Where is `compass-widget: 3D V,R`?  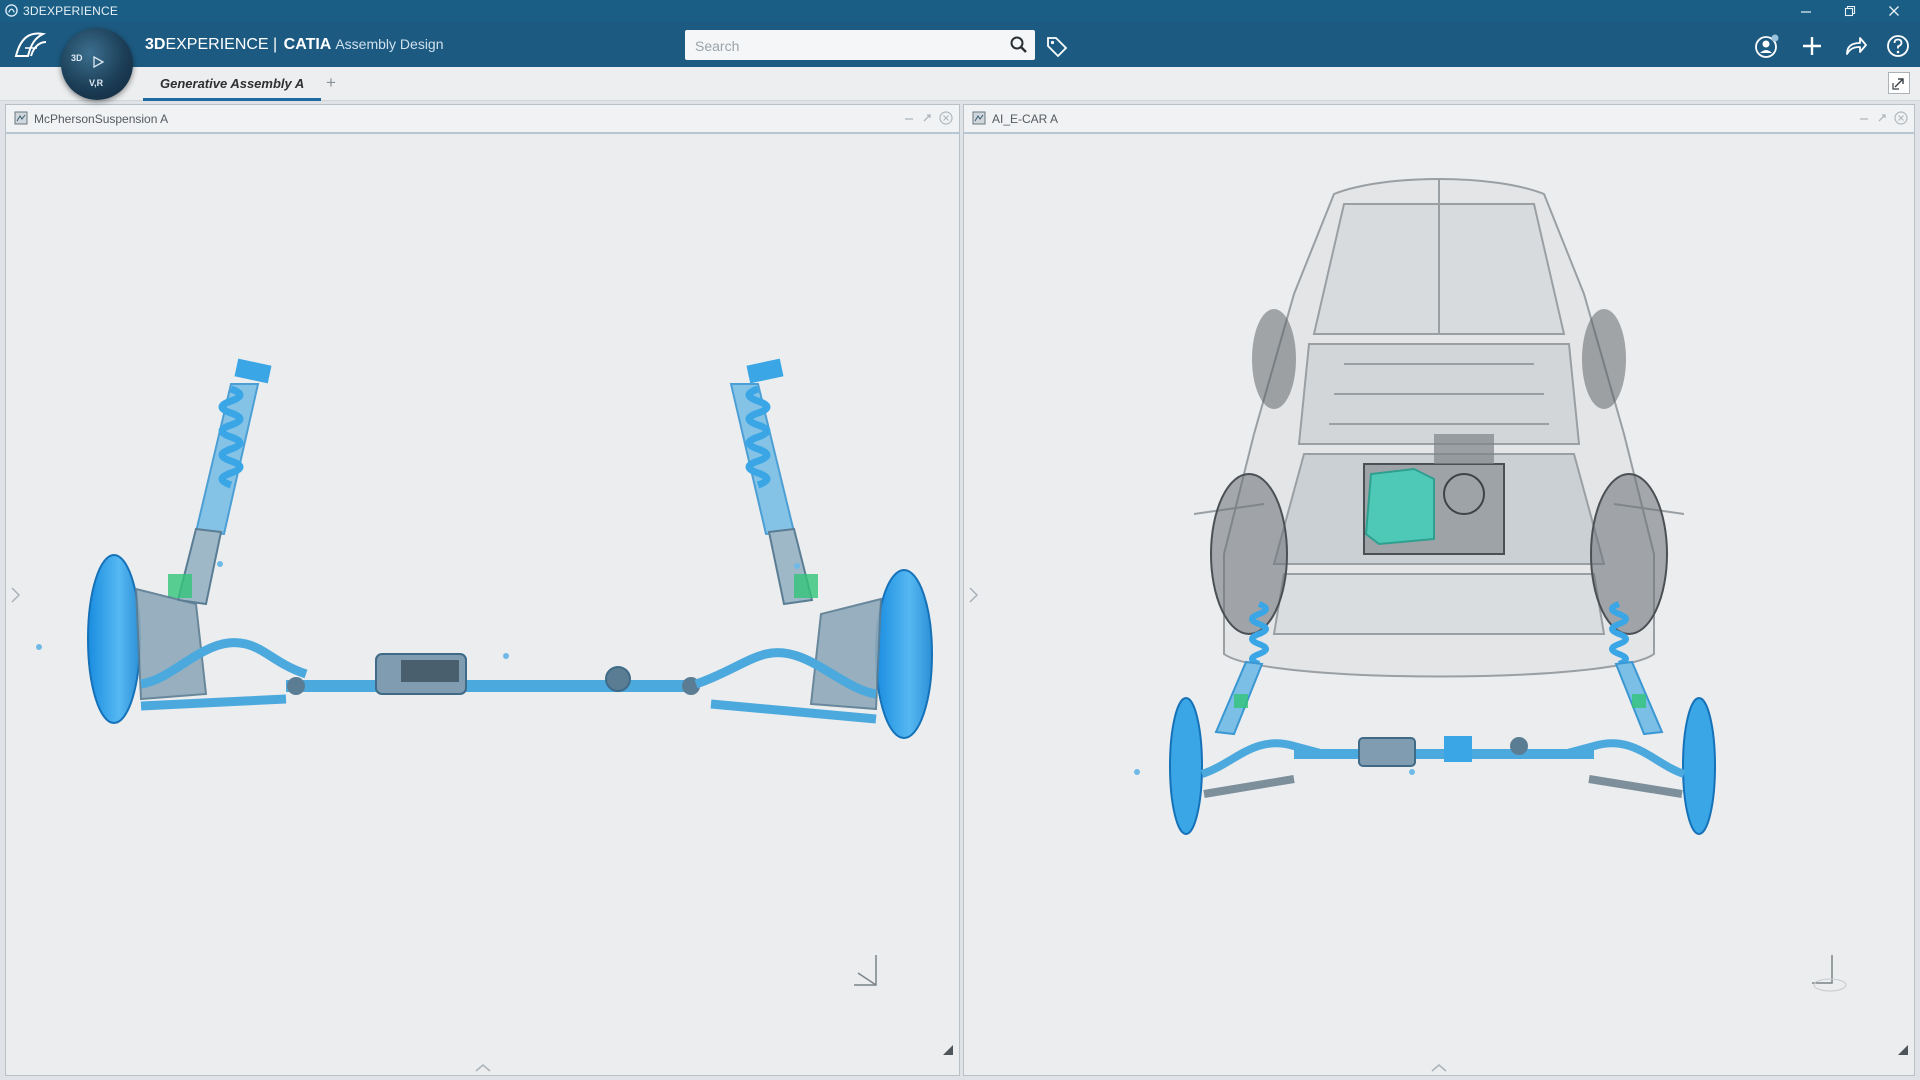
compass-widget: 3D V,R is located at coordinates (97, 64).